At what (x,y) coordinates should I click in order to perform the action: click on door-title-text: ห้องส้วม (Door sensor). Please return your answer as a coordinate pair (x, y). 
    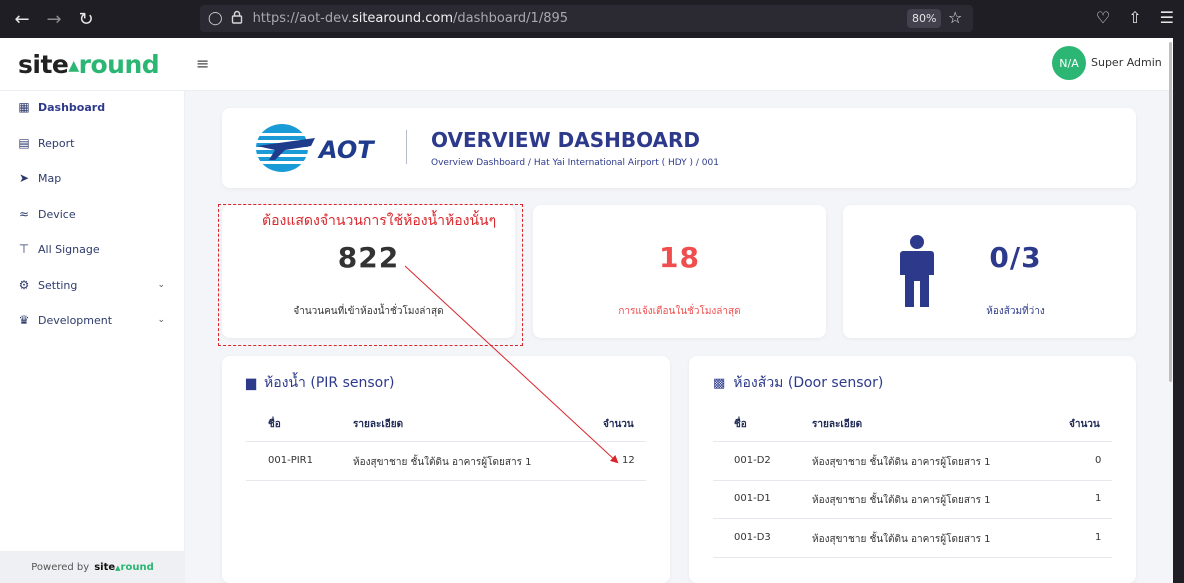
    Looking at the image, I should click on (808, 383).